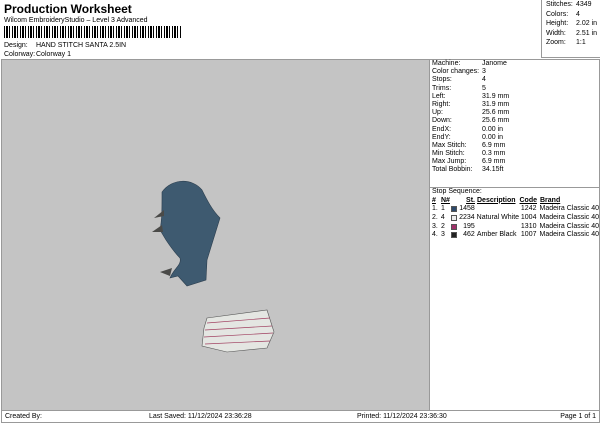 The width and height of the screenshot is (600, 424). What do you see at coordinates (441, 104) in the screenshot?
I see `detail-label: Right:` at bounding box center [441, 104].